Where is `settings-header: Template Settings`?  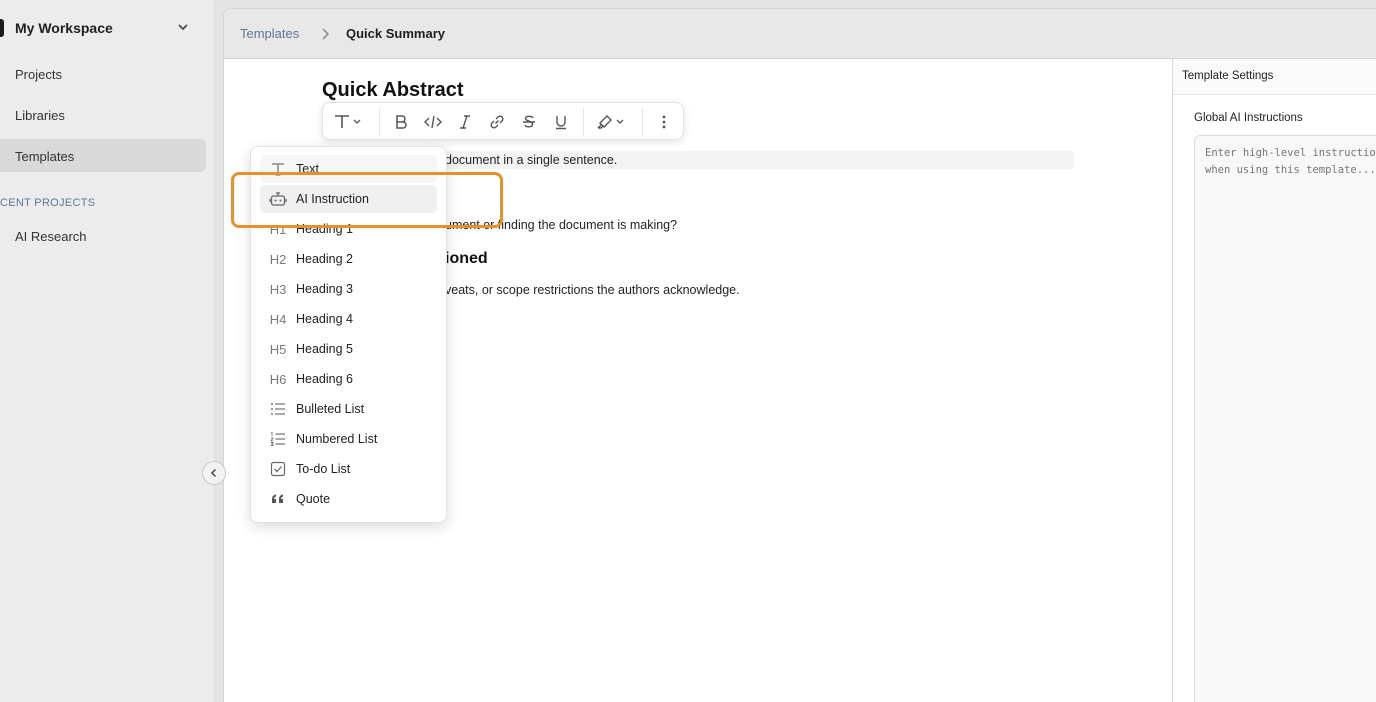
settings-header: Template Settings is located at coordinates (1274, 77).